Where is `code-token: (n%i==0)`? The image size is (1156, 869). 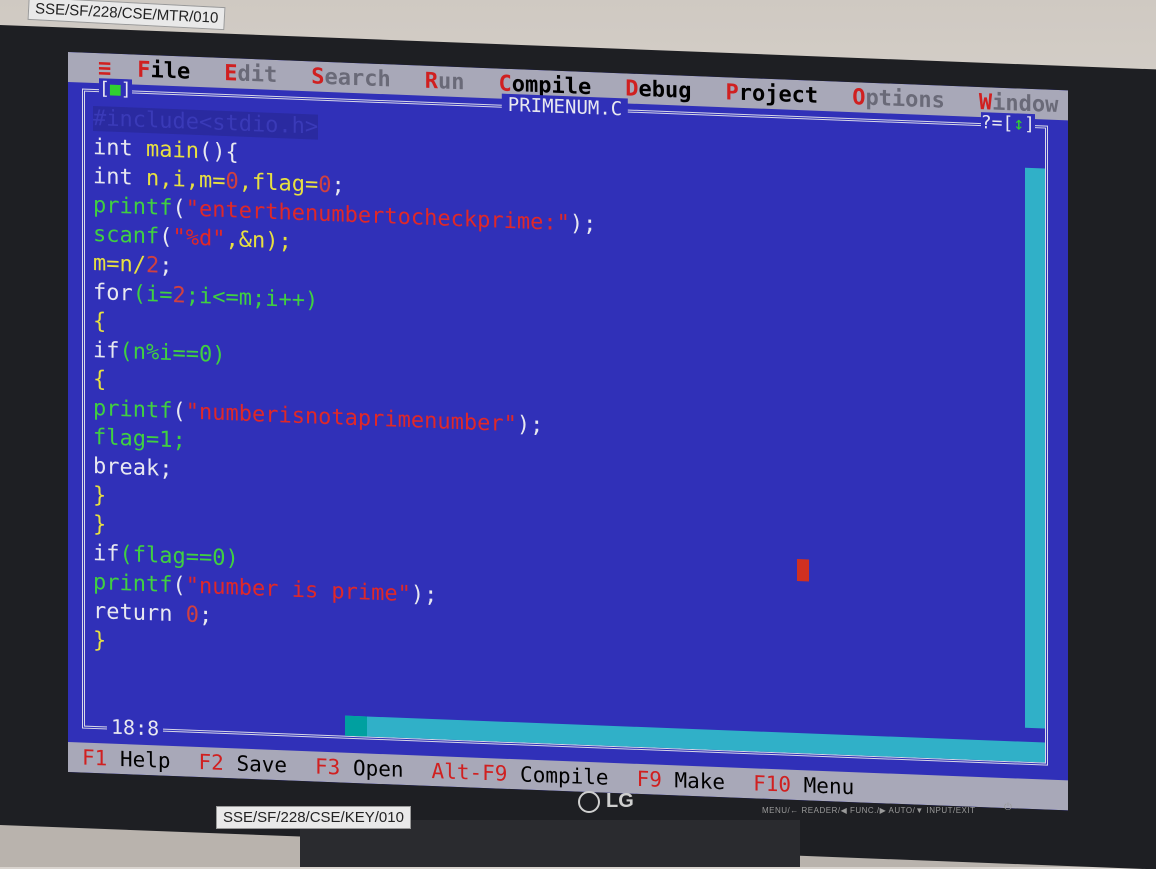 code-token: (n%i==0) is located at coordinates (172, 353).